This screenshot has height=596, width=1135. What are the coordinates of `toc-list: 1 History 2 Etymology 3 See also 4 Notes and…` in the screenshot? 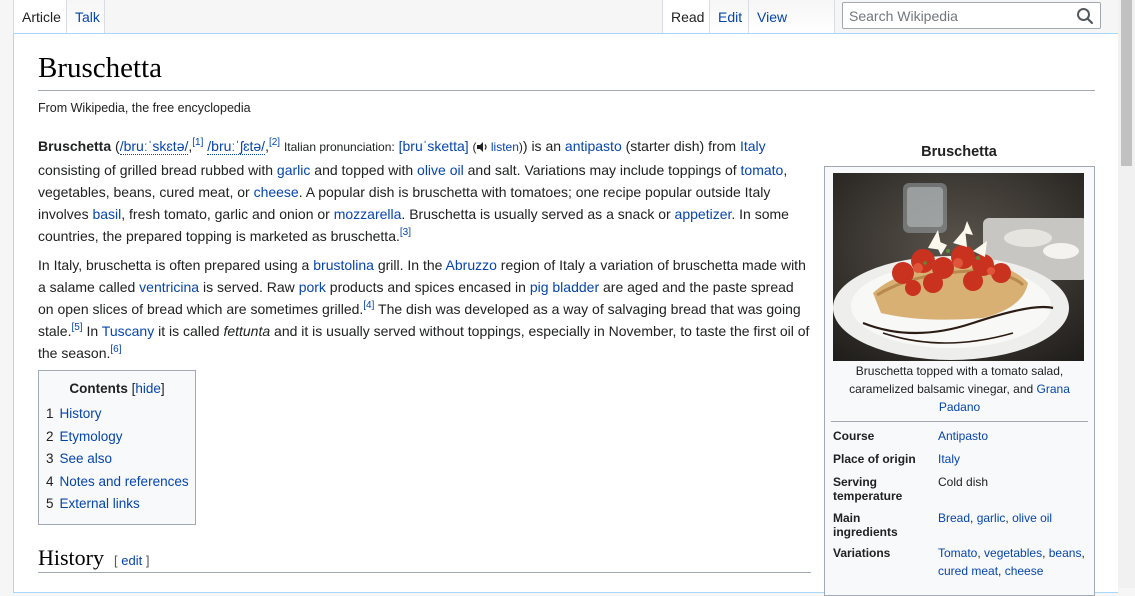 It's located at (117, 459).